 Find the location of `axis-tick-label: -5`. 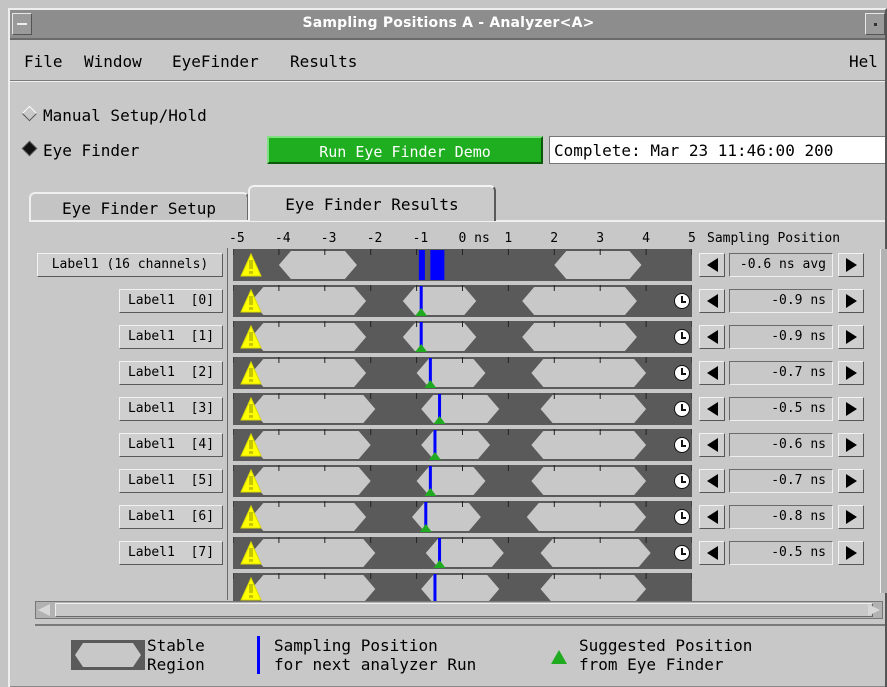

axis-tick-label: -5 is located at coordinates (237, 238).